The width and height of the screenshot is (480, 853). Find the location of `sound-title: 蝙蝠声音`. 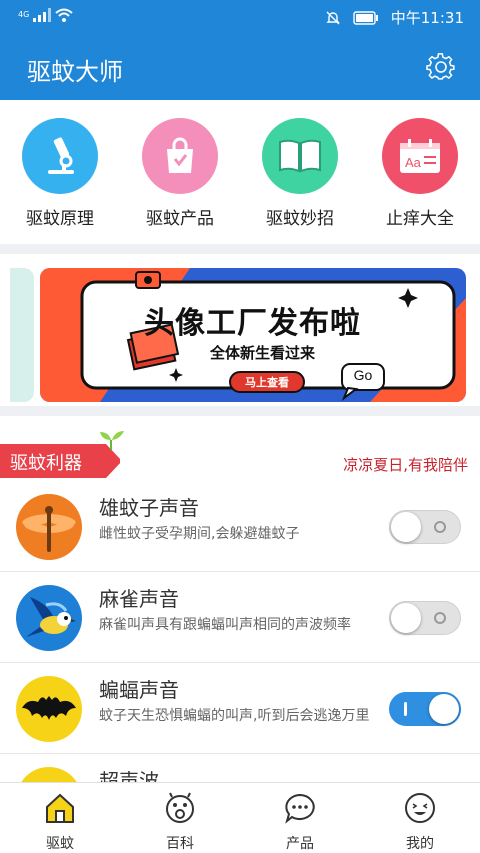

sound-title: 蝙蝠声音 is located at coordinates (139, 690).